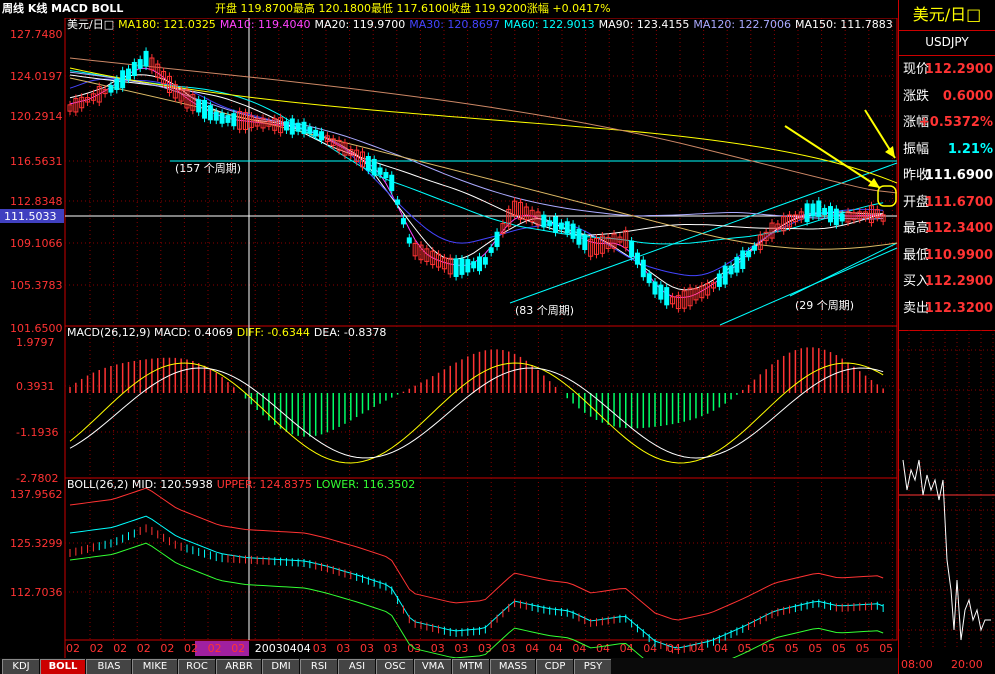  What do you see at coordinates (544, 310) in the screenshot?
I see `annotation-83: (83 个周期)` at bounding box center [544, 310].